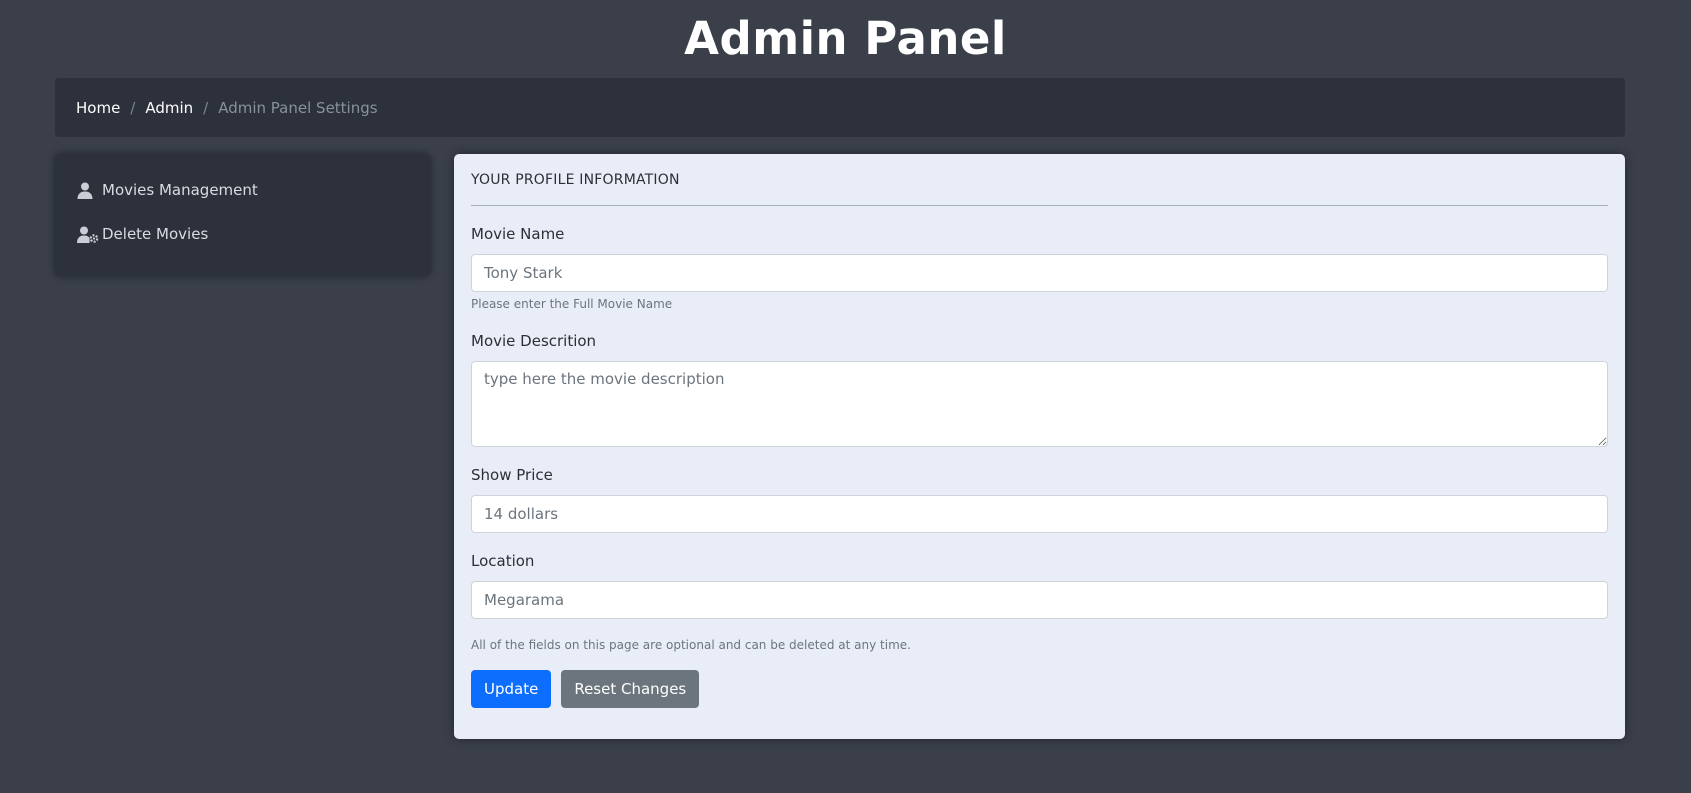 This screenshot has width=1691, height=793. What do you see at coordinates (630, 689) in the screenshot?
I see `reset-changes-button: Reset Changes` at bounding box center [630, 689].